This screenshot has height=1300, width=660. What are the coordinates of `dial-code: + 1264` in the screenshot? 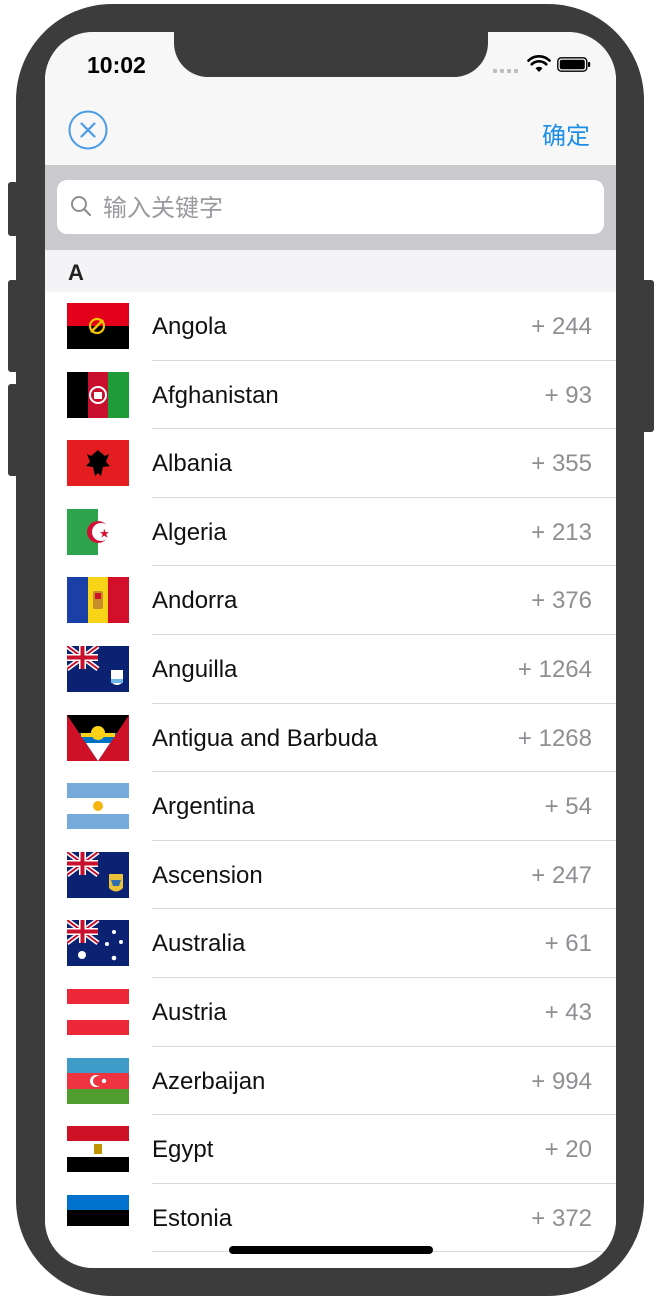 It's located at (554, 669).